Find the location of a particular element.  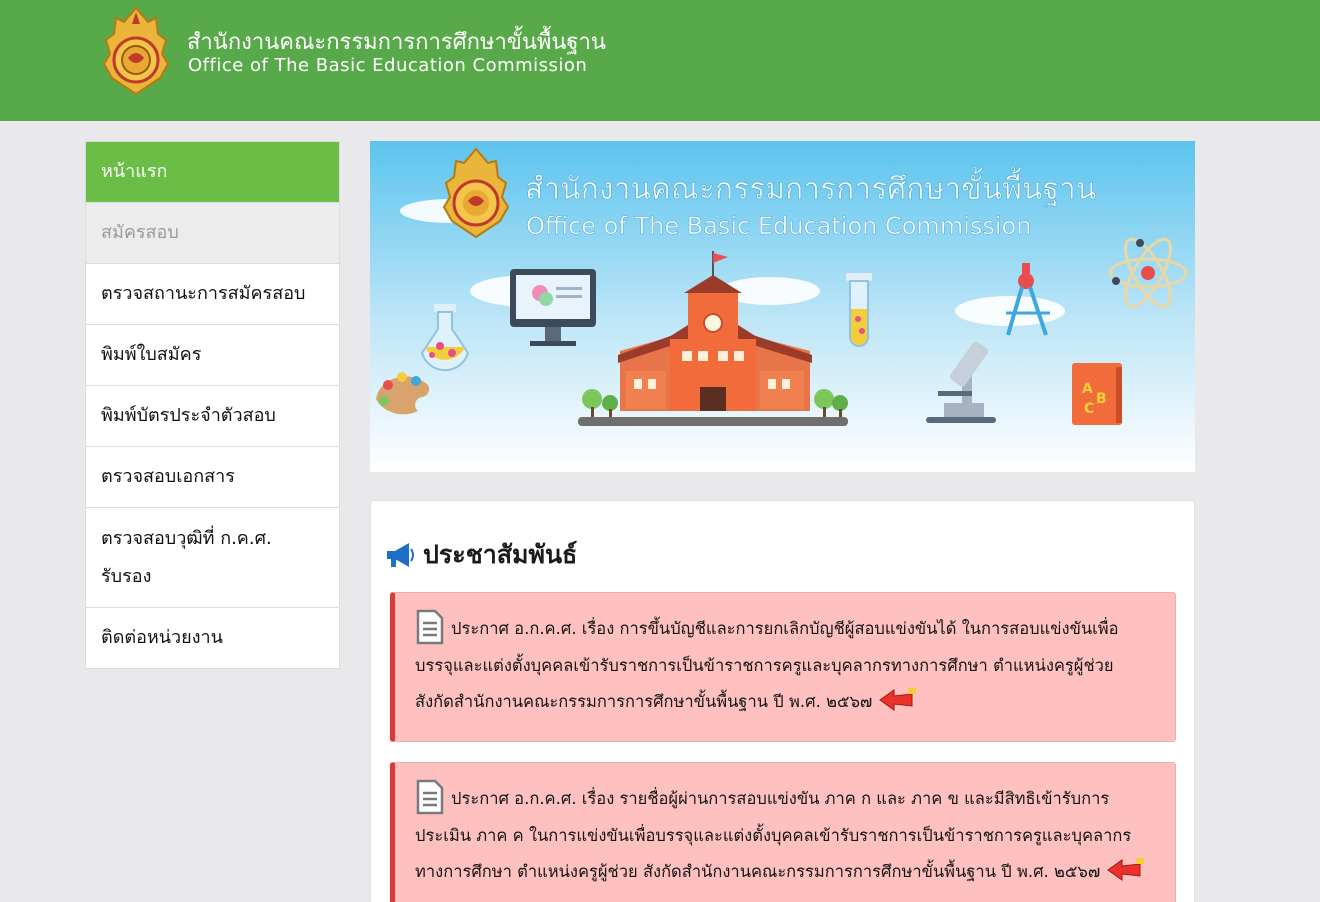

sidebar-item-home: หน้าแรก is located at coordinates (212, 172).